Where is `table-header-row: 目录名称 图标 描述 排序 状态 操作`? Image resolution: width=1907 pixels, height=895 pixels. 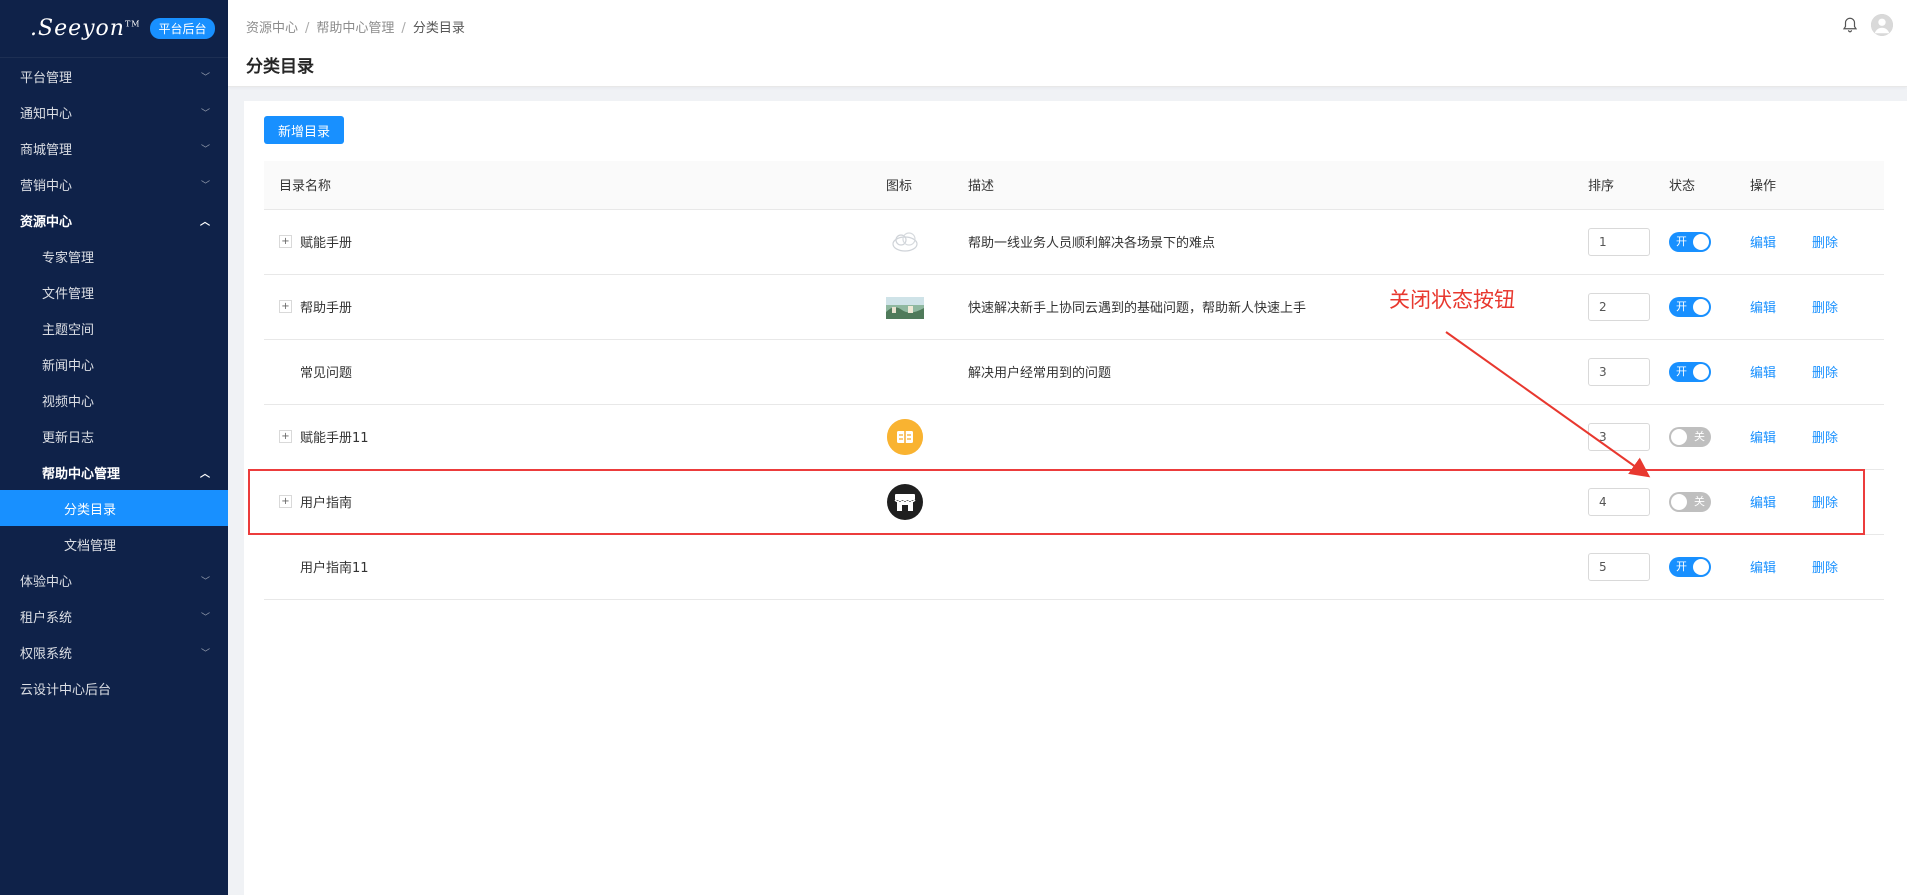 table-header-row: 目录名称 图标 描述 排序 状态 操作 is located at coordinates (1074, 185).